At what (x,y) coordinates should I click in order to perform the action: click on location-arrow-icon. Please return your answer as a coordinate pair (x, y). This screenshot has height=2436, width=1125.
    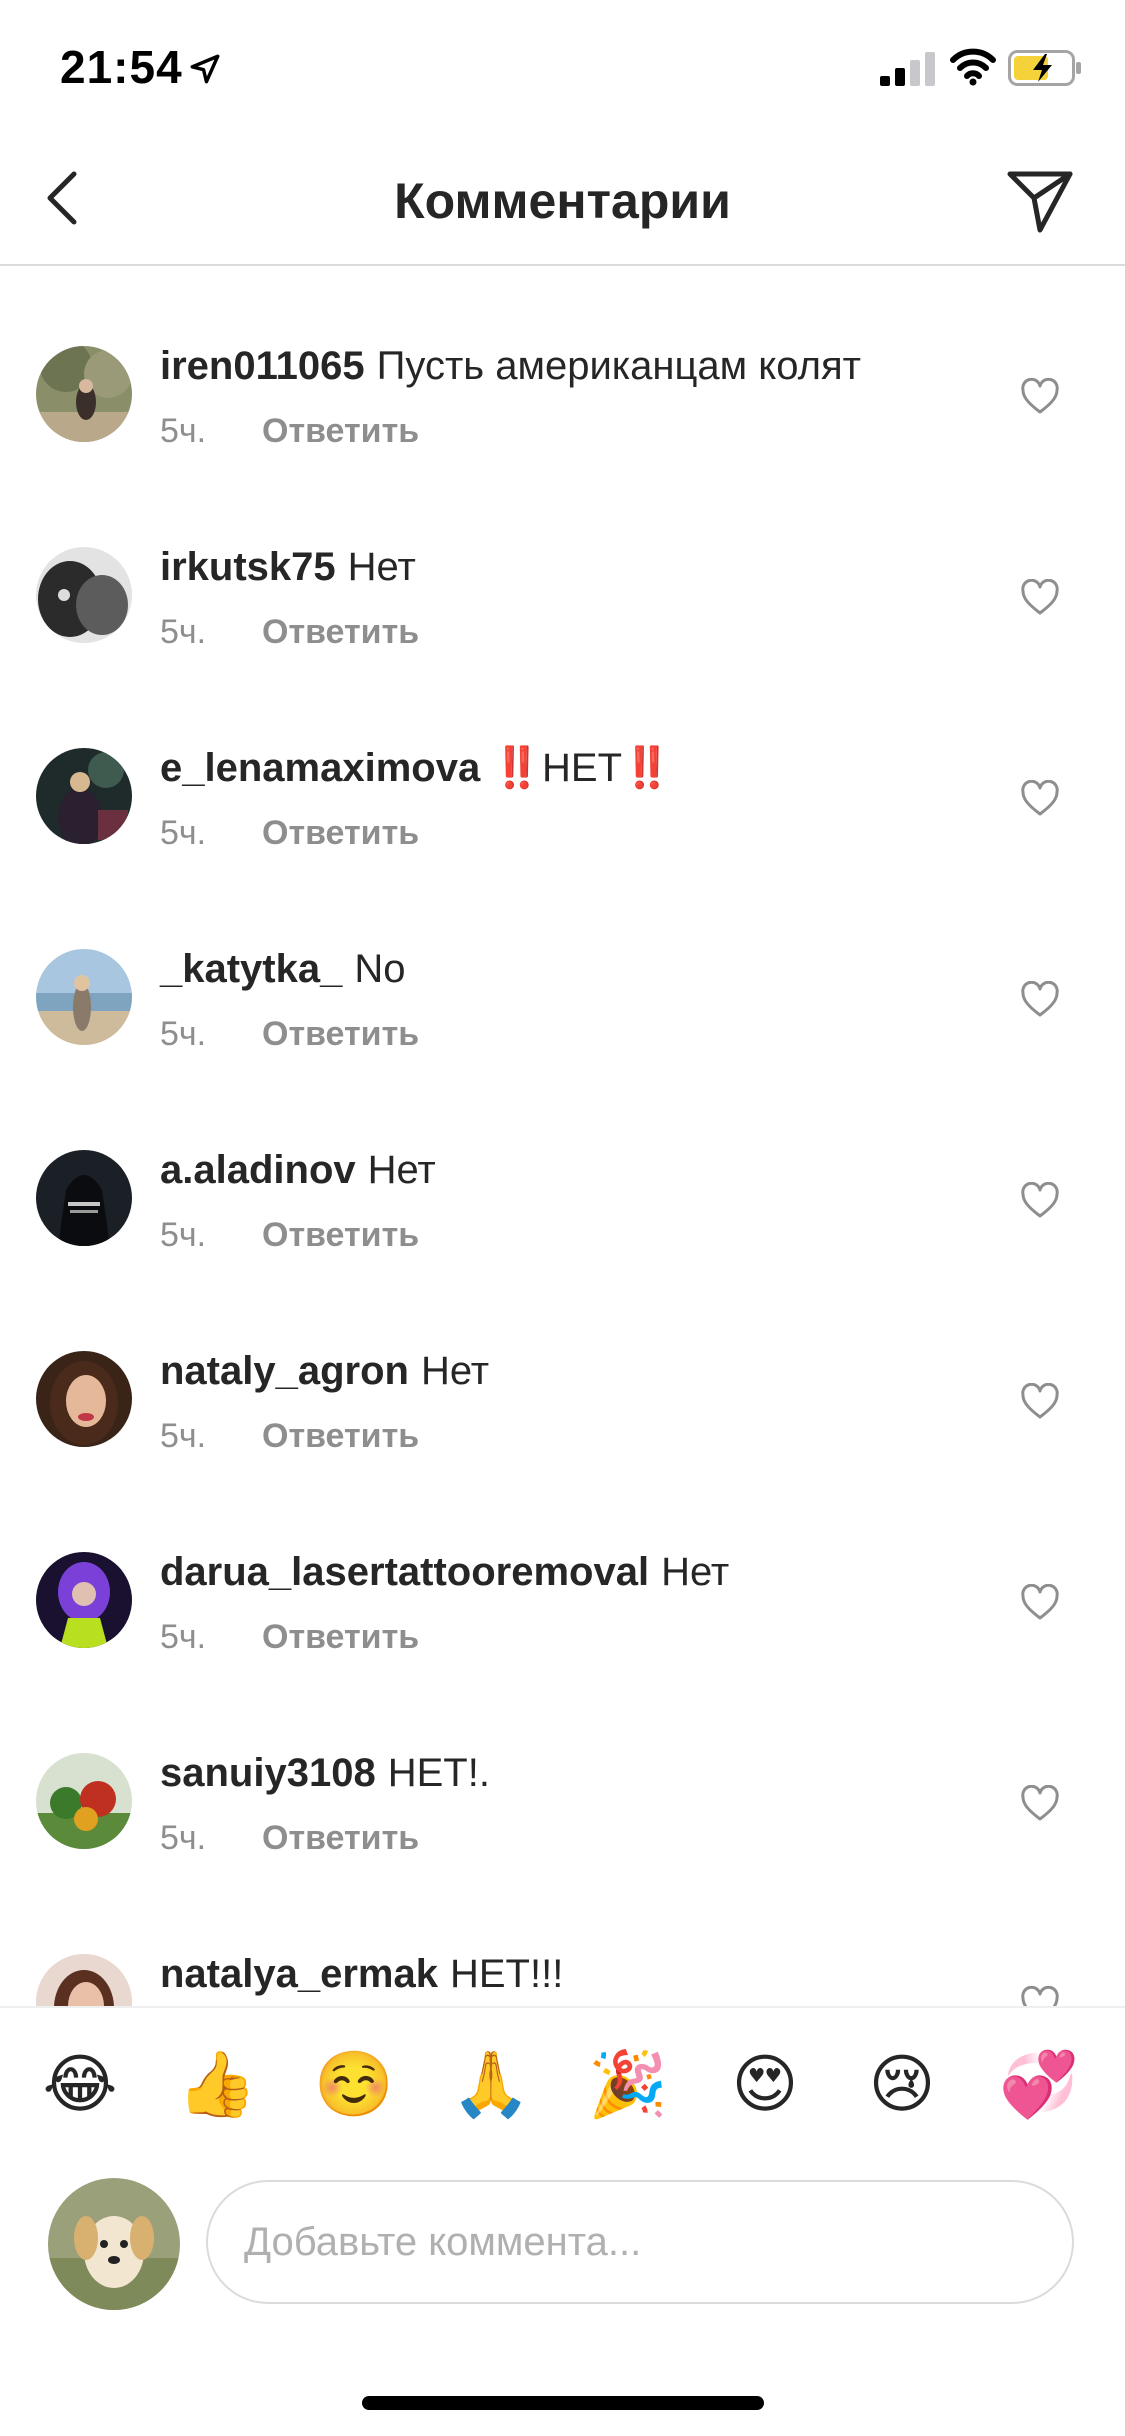
    Looking at the image, I should click on (205, 69).